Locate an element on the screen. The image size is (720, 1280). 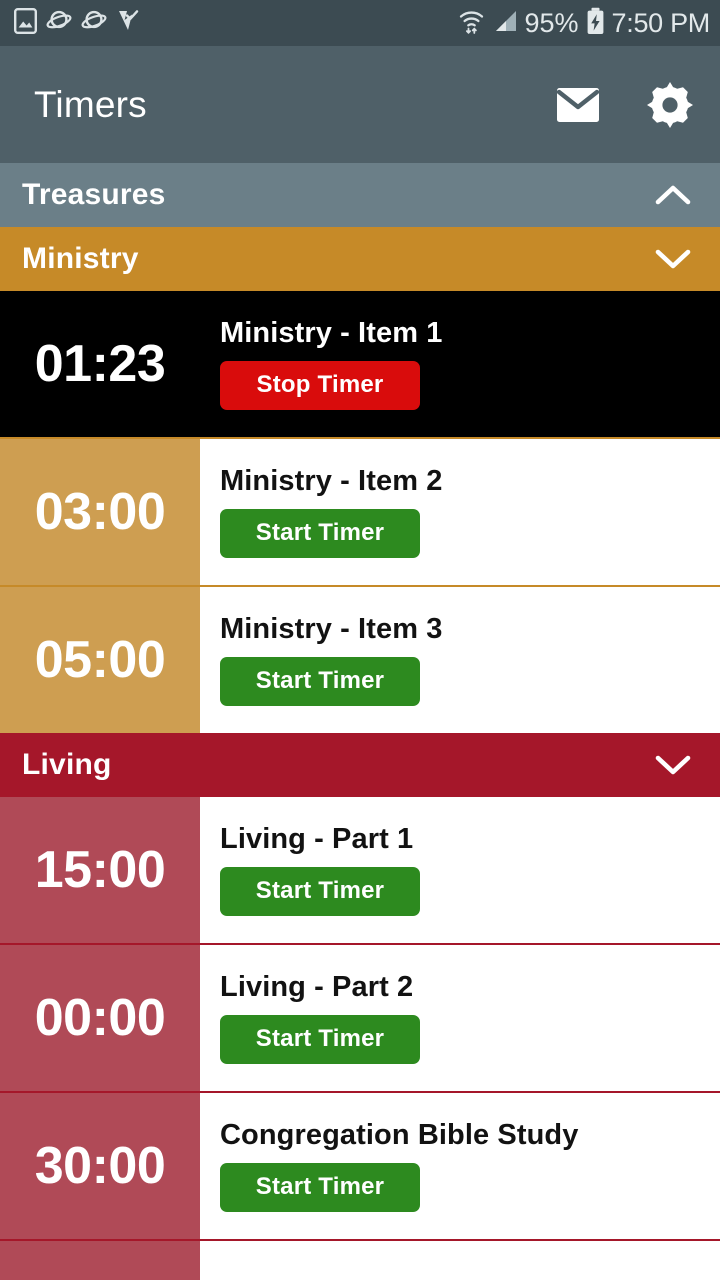
timer-body: Ministry - Item 1 Stop Timer is located at coordinates (460, 364).